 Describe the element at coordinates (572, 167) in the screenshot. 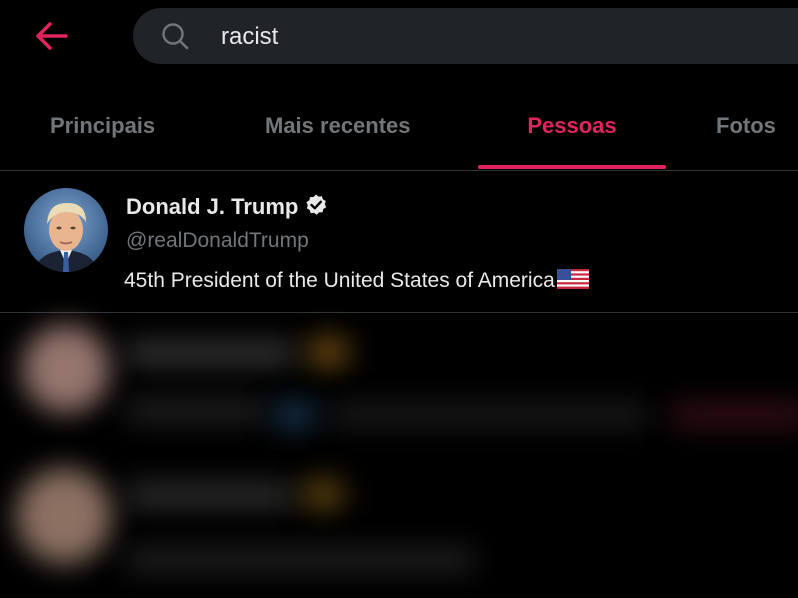

I see `active-tab-indicator` at that location.